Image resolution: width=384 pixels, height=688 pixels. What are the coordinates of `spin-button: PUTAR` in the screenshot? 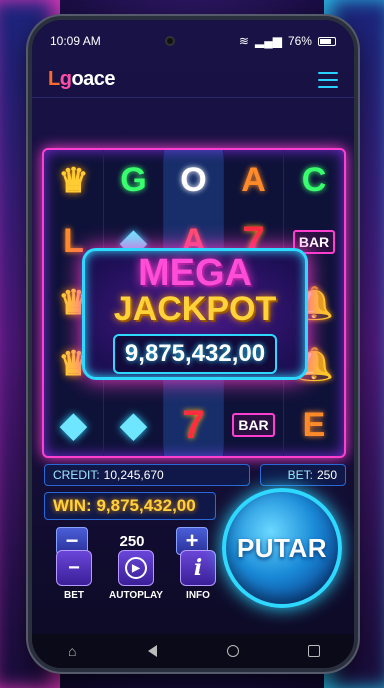 It's located at (282, 548).